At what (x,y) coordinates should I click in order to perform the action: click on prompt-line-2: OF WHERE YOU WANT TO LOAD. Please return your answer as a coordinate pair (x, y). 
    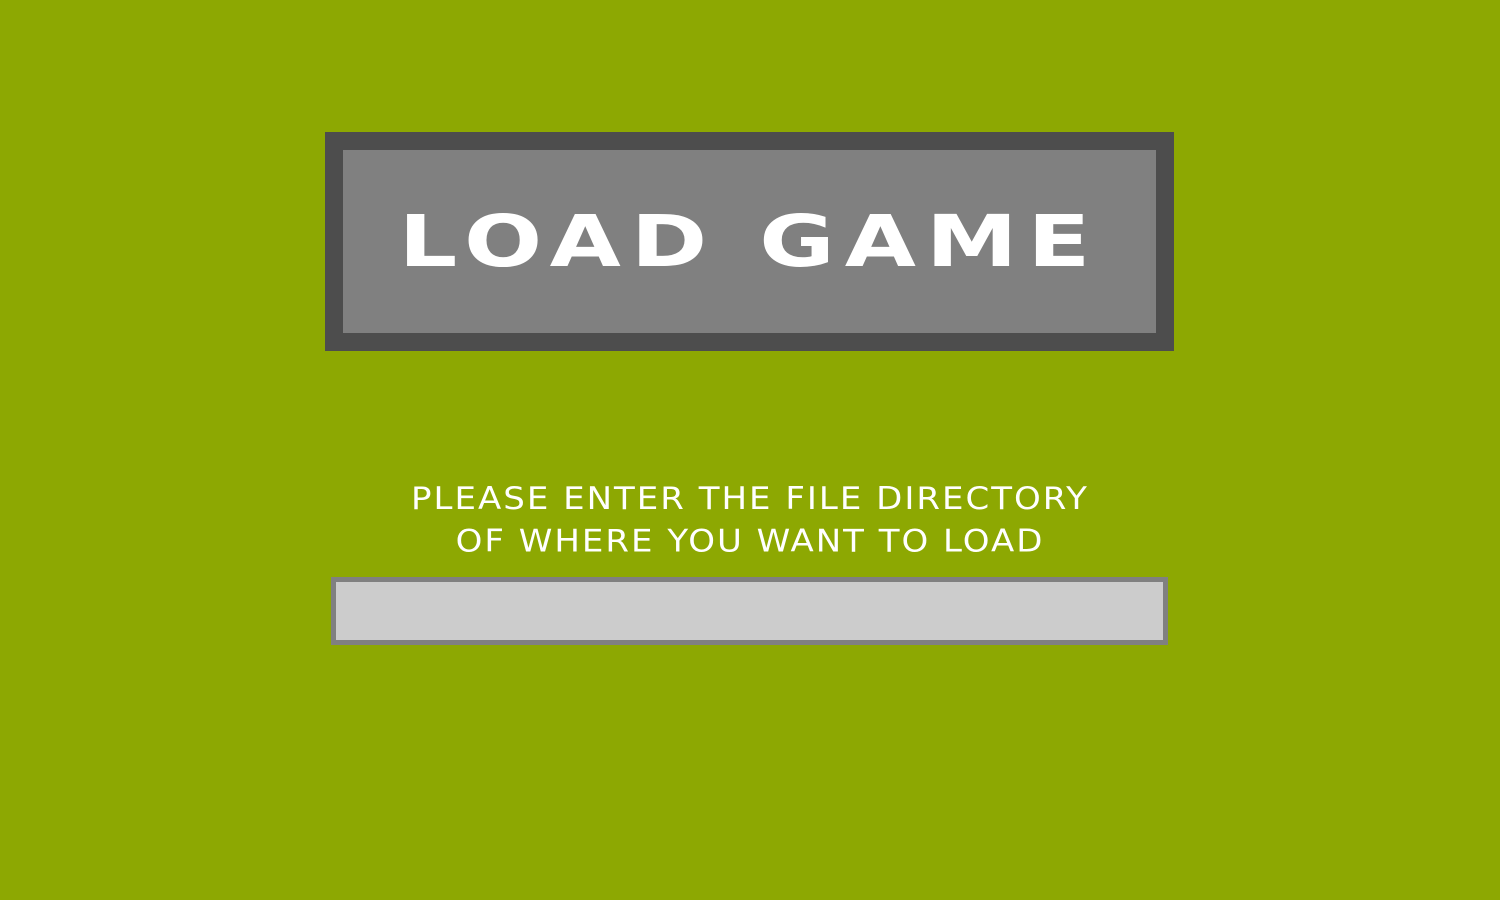
    Looking at the image, I should click on (750, 541).